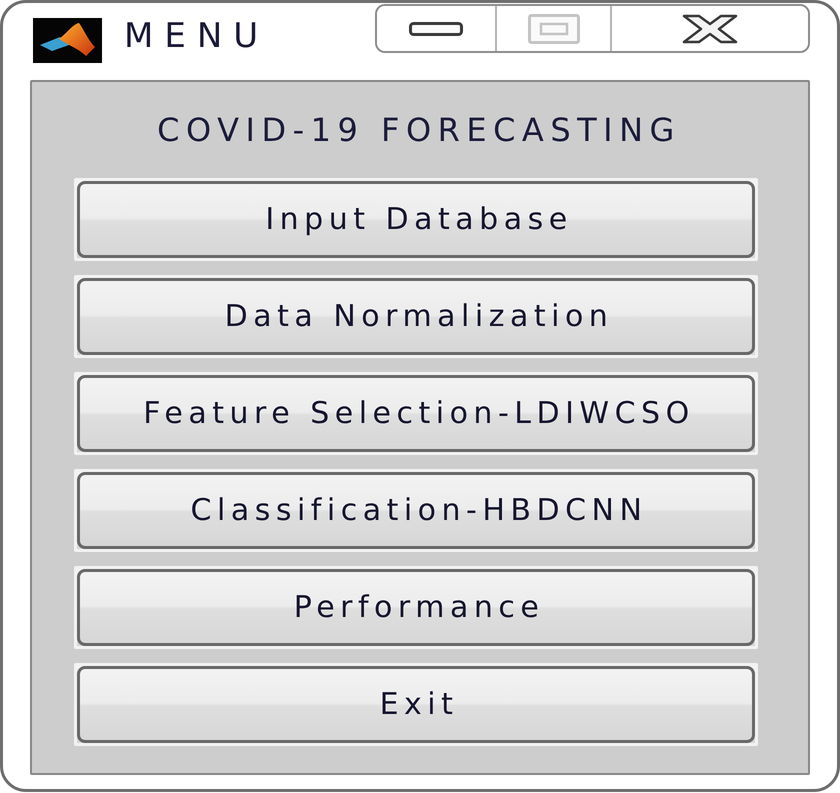 The height and width of the screenshot is (793, 840). What do you see at coordinates (67, 40) in the screenshot?
I see `surface-logo-icon` at bounding box center [67, 40].